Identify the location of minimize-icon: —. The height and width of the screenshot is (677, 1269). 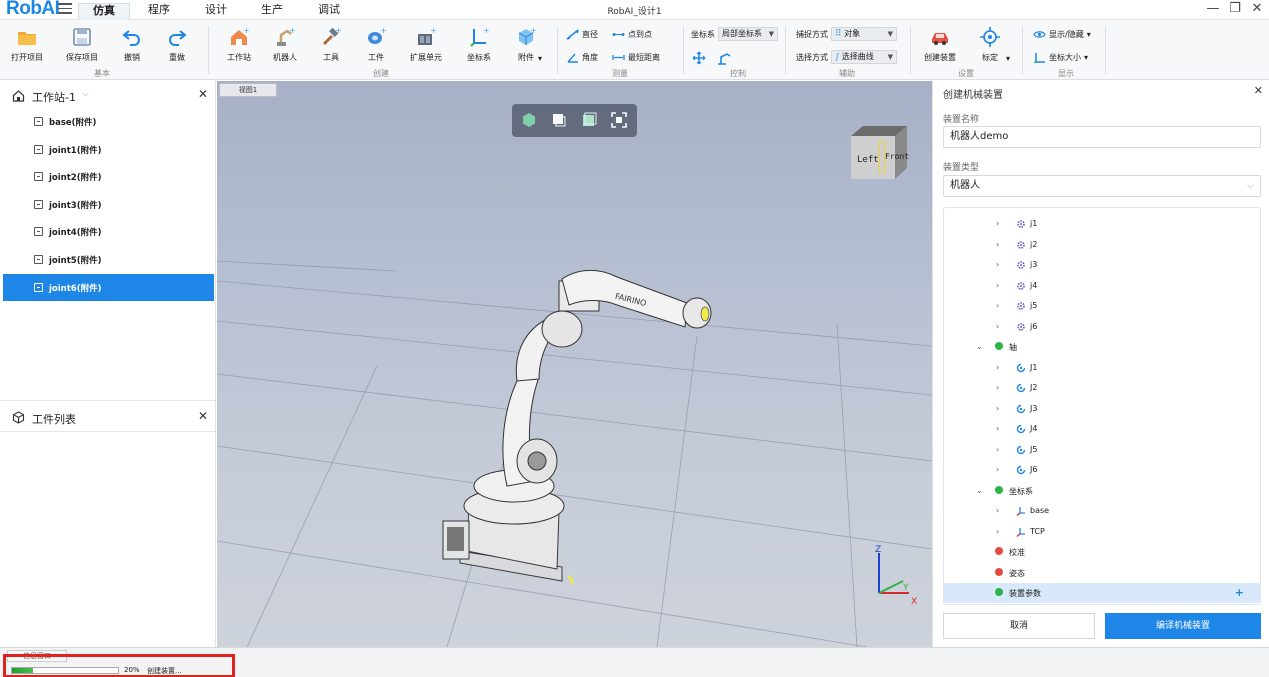
(1213, 8).